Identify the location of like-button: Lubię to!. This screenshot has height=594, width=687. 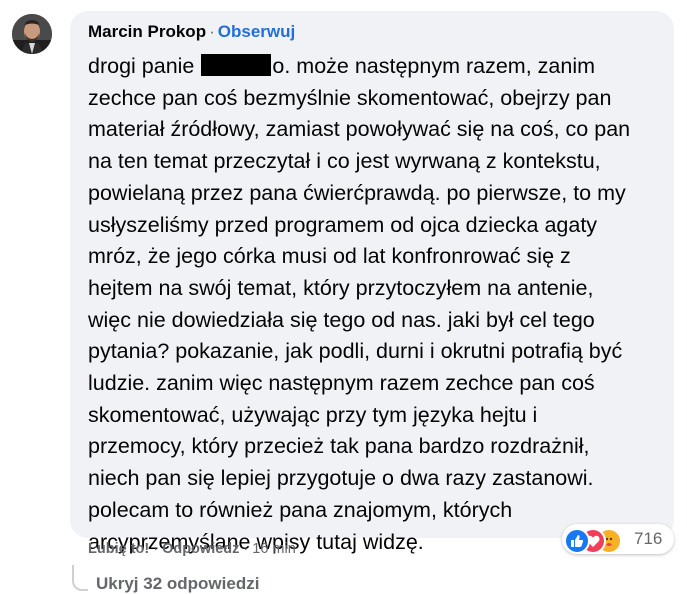
(118, 549).